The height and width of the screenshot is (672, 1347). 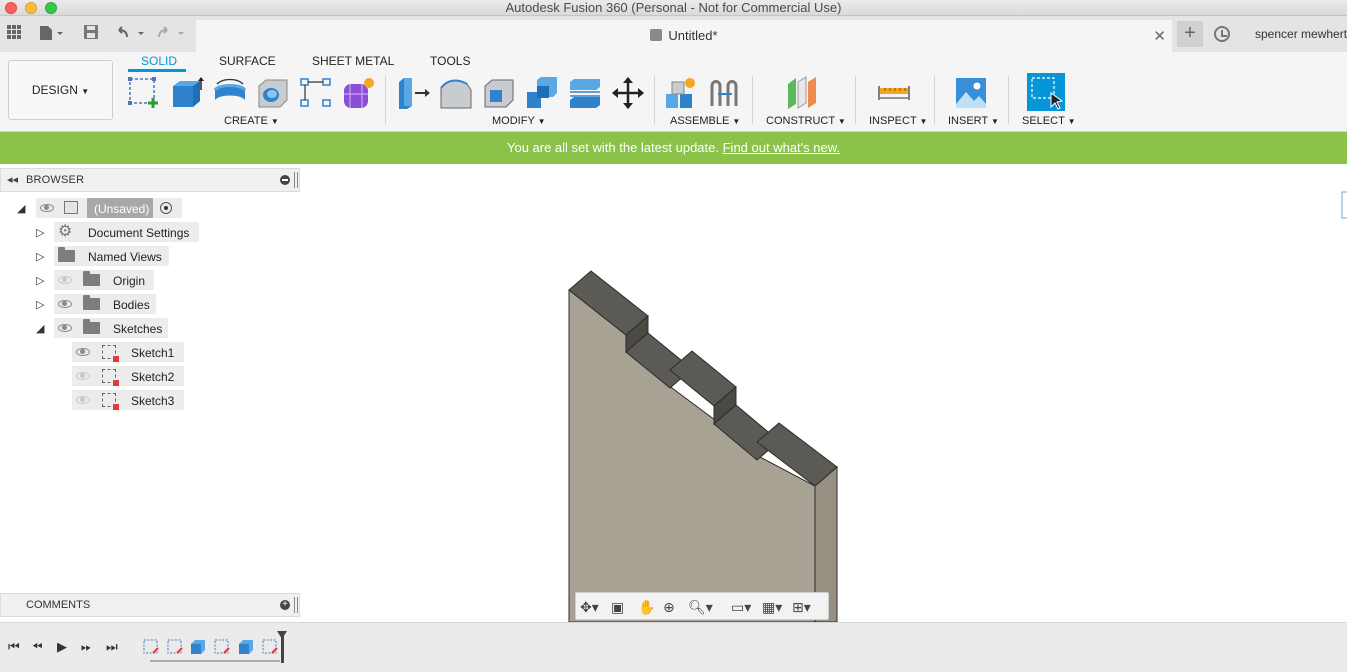 What do you see at coordinates (1301, 34) in the screenshot?
I see `user-account: spencer mewherter` at bounding box center [1301, 34].